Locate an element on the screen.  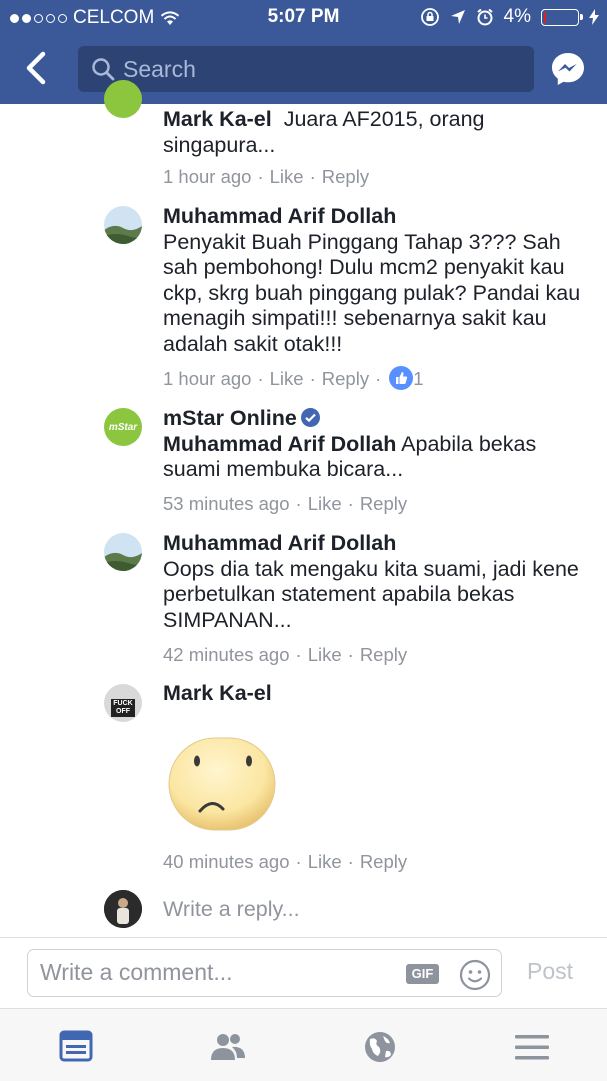
avatar-shirt-text: FUCK OFF is located at coordinates (123, 708).